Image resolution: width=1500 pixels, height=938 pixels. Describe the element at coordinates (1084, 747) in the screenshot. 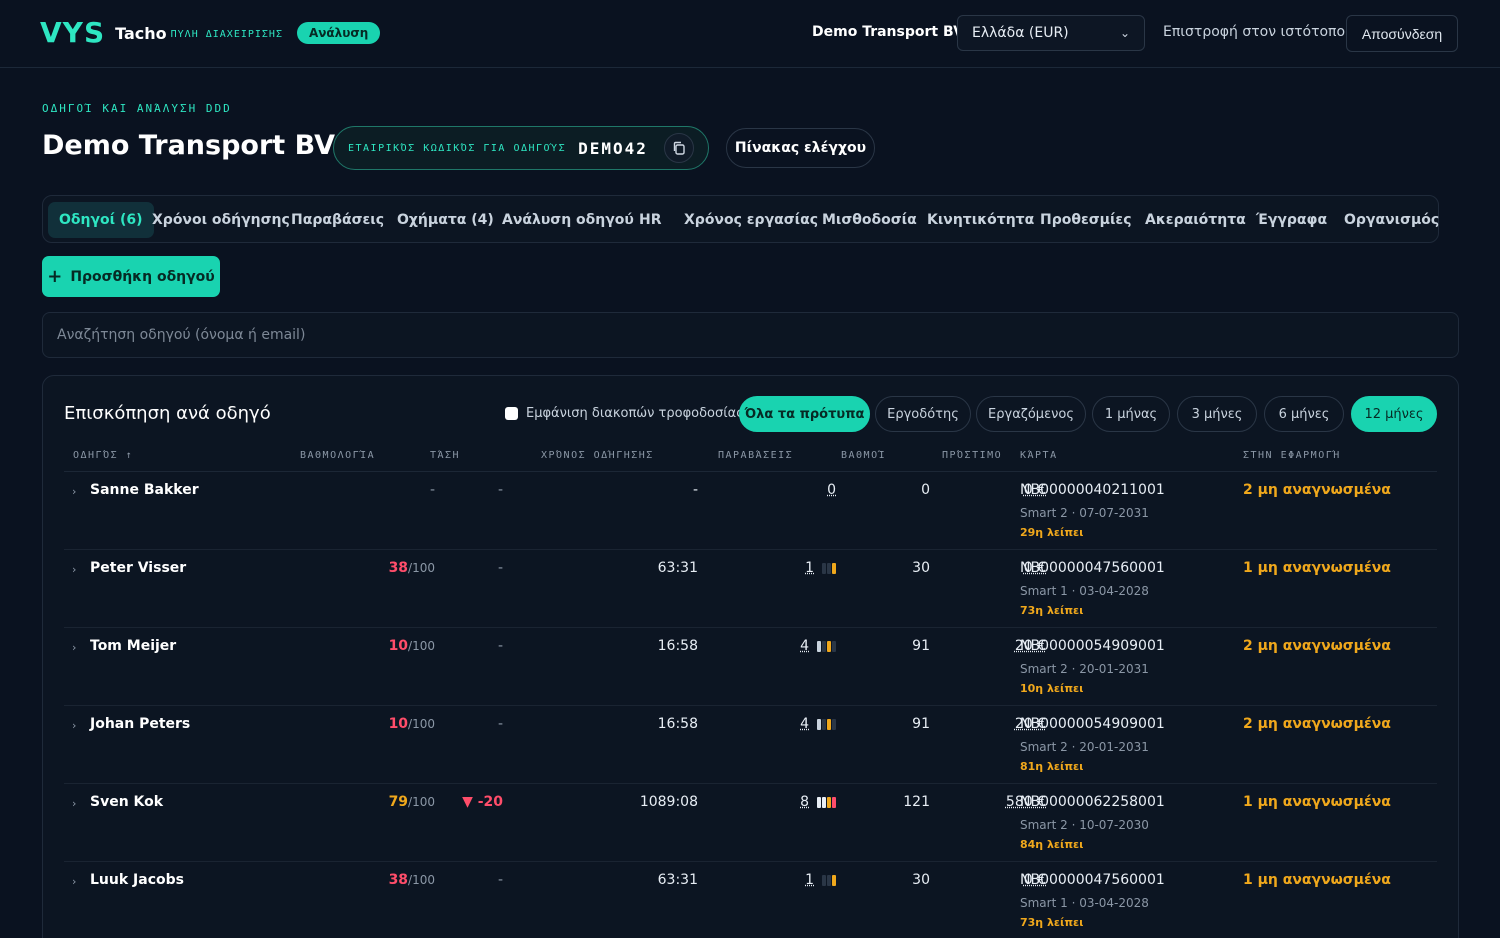

I see `card-meta: Smart 2 · 20-01-2031` at that location.